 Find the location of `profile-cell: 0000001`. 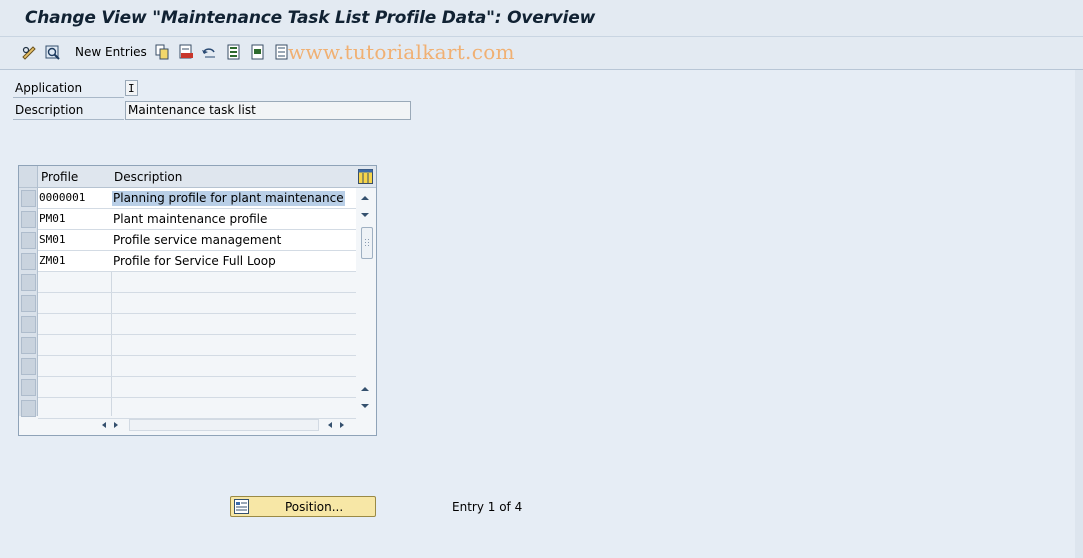

profile-cell: 0000001 is located at coordinates (62, 198).